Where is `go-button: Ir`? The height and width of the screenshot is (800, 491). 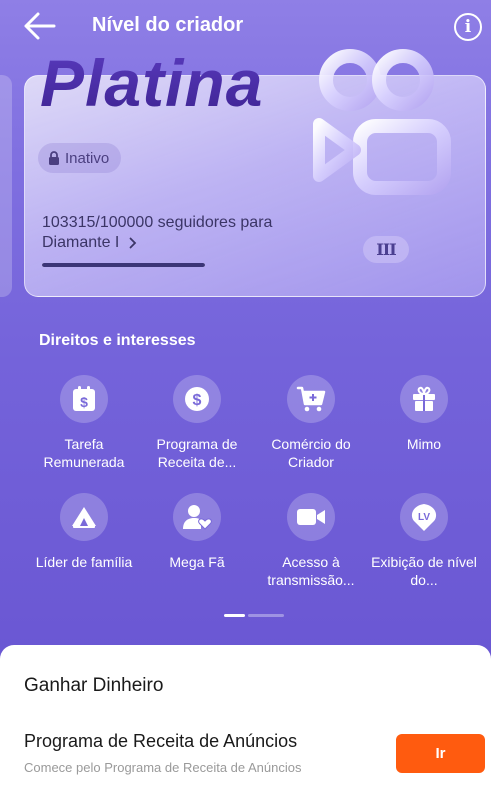
go-button: Ir is located at coordinates (440, 753).